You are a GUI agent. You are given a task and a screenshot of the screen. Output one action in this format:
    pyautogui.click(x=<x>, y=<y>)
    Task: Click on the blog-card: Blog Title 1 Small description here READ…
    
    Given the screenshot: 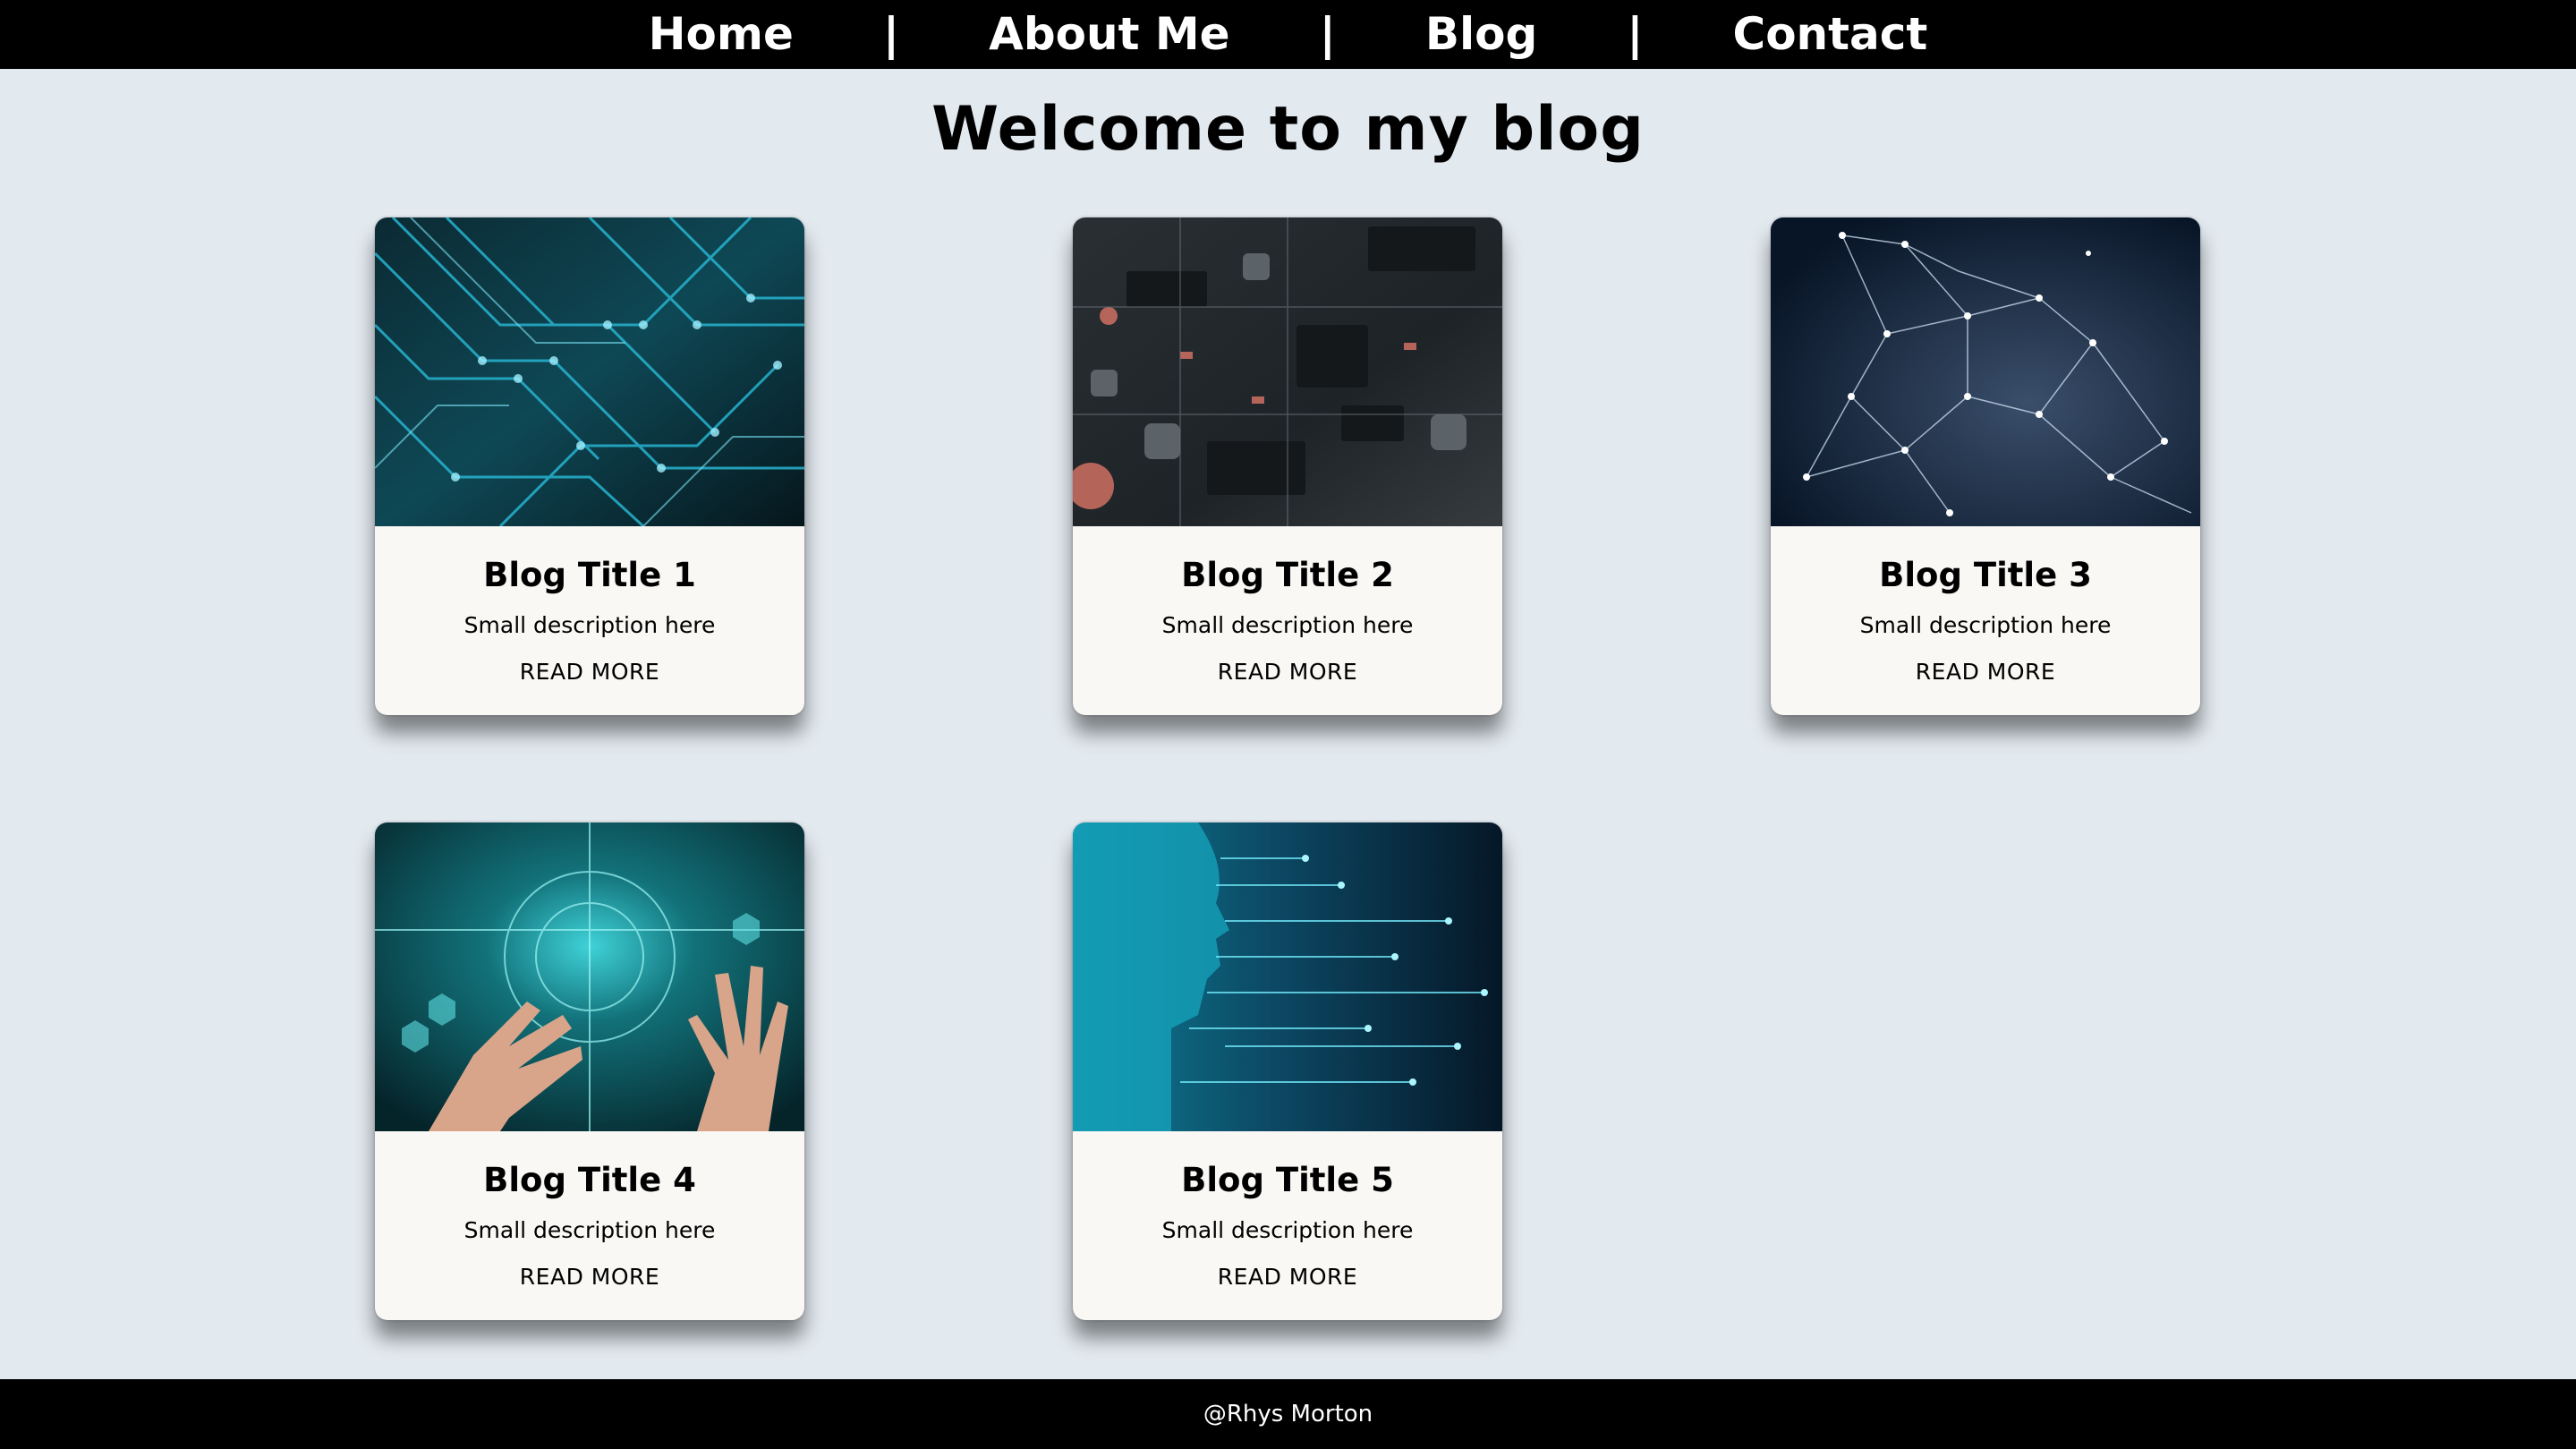 What is the action you would take?
    pyautogui.click(x=589, y=466)
    